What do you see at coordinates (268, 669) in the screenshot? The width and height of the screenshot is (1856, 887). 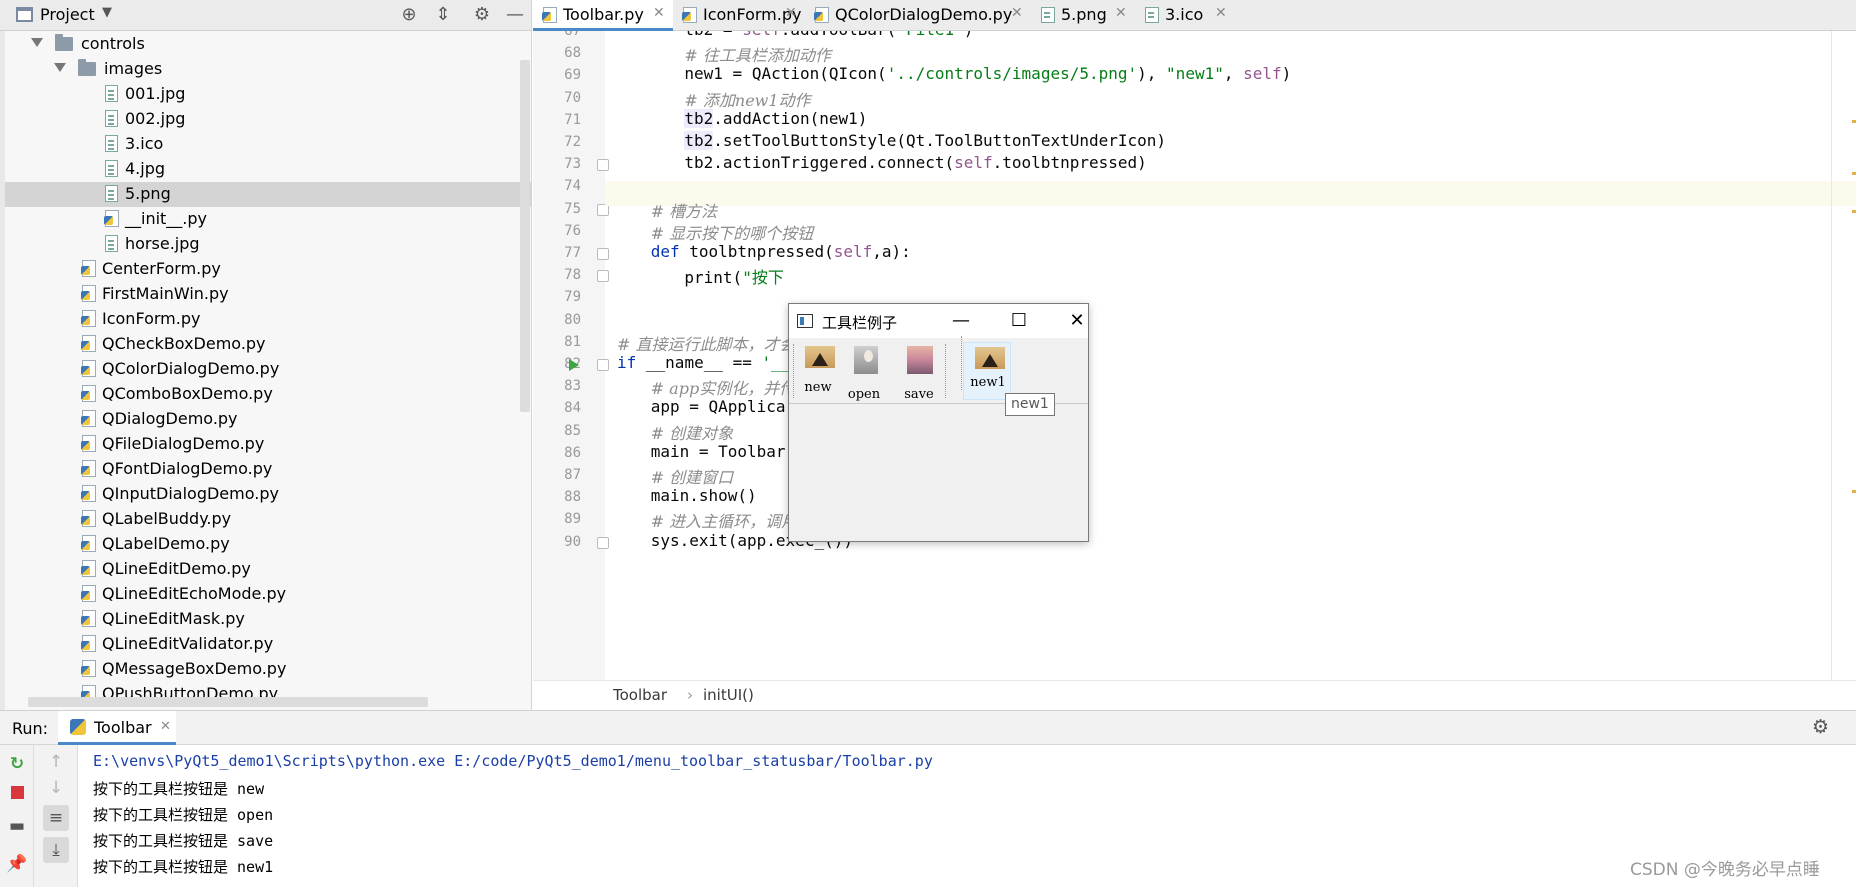 I see `tree-item: QMessageBoxDemo.py` at bounding box center [268, 669].